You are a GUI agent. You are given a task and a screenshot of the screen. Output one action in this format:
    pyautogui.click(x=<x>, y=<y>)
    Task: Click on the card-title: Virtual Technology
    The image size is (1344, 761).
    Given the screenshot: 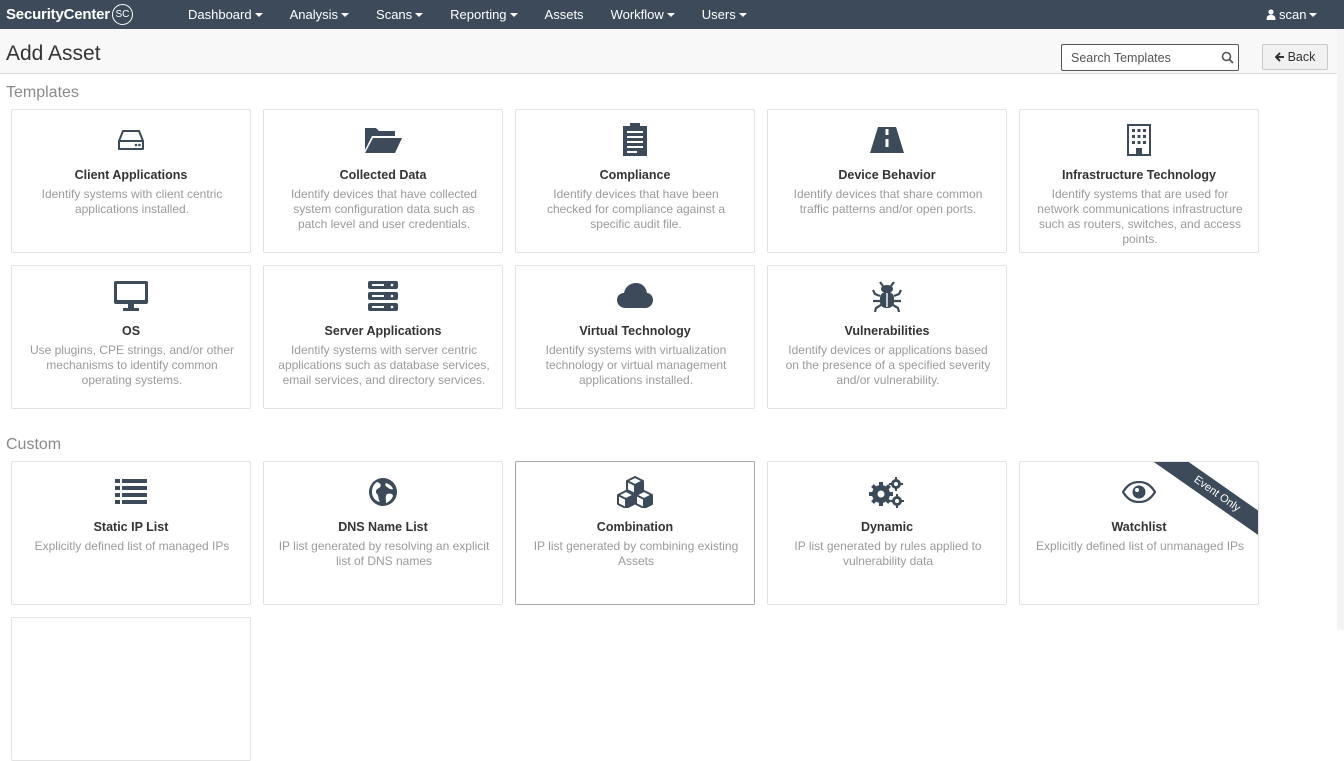 What is the action you would take?
    pyautogui.click(x=635, y=331)
    